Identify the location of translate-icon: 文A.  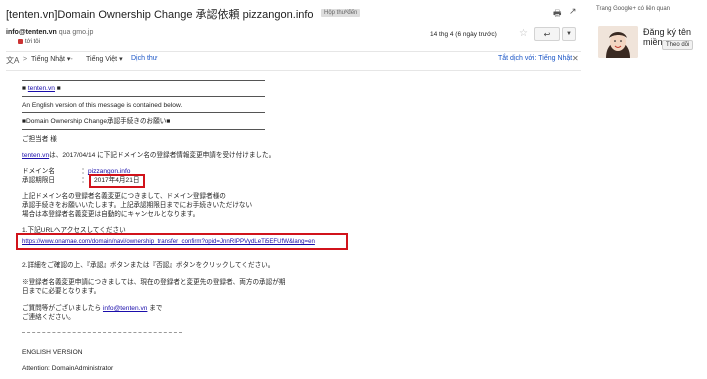
(13, 60).